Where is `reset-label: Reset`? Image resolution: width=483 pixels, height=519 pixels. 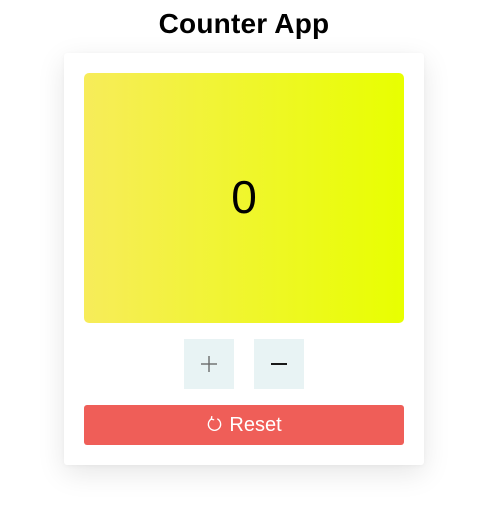
reset-label: Reset is located at coordinates (255, 424).